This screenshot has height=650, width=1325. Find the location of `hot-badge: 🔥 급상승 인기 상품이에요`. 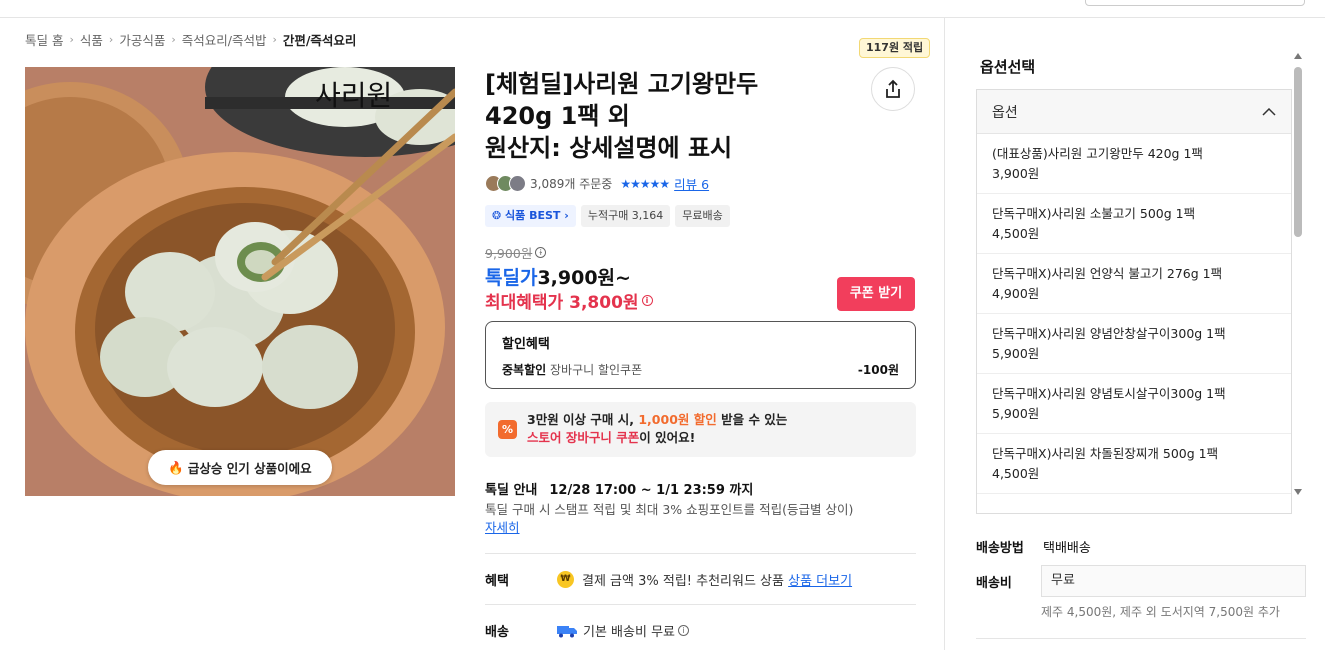

hot-badge: 🔥 급상승 인기 상품이에요 is located at coordinates (240, 467).